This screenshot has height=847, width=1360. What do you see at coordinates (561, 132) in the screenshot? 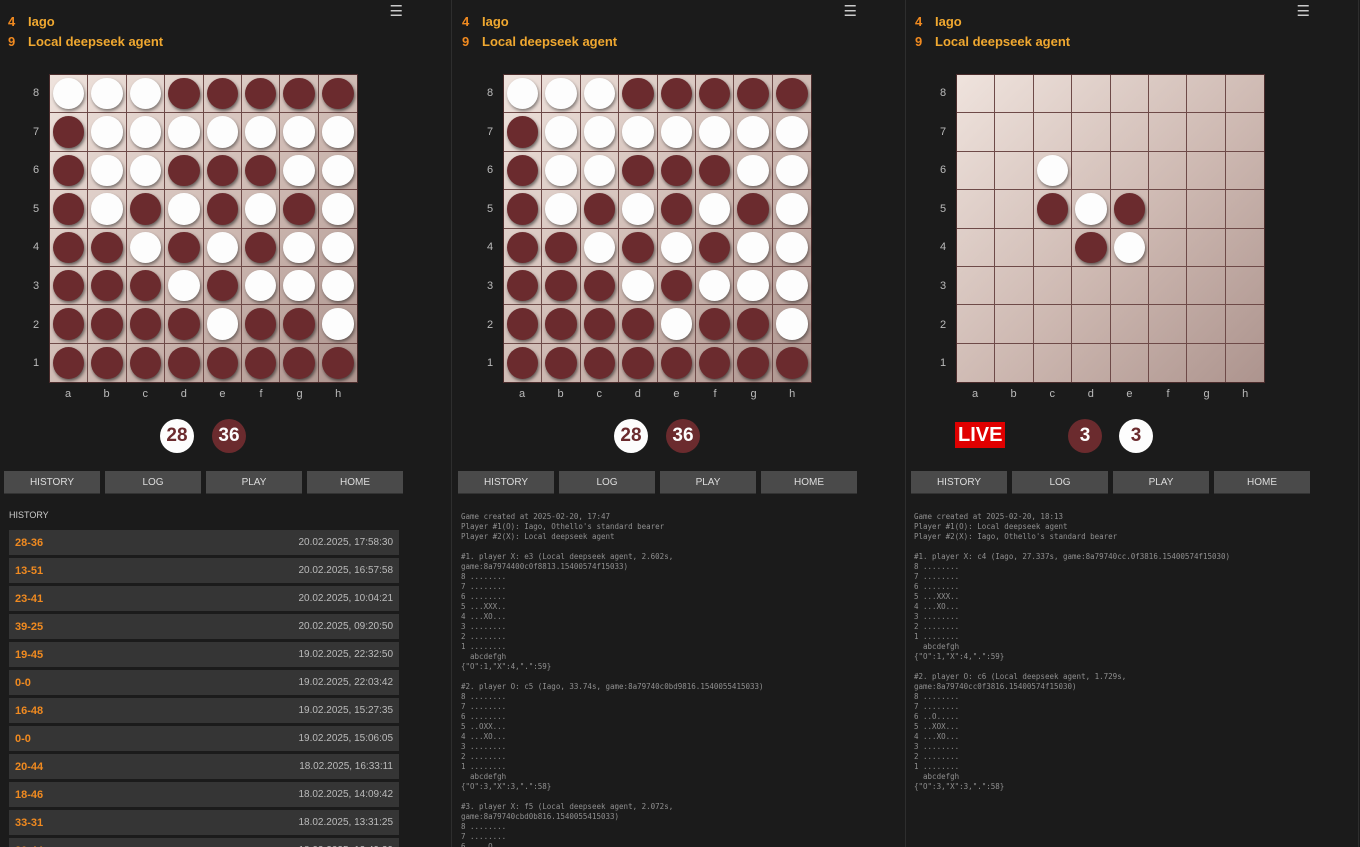
I see `board-cell-b7` at bounding box center [561, 132].